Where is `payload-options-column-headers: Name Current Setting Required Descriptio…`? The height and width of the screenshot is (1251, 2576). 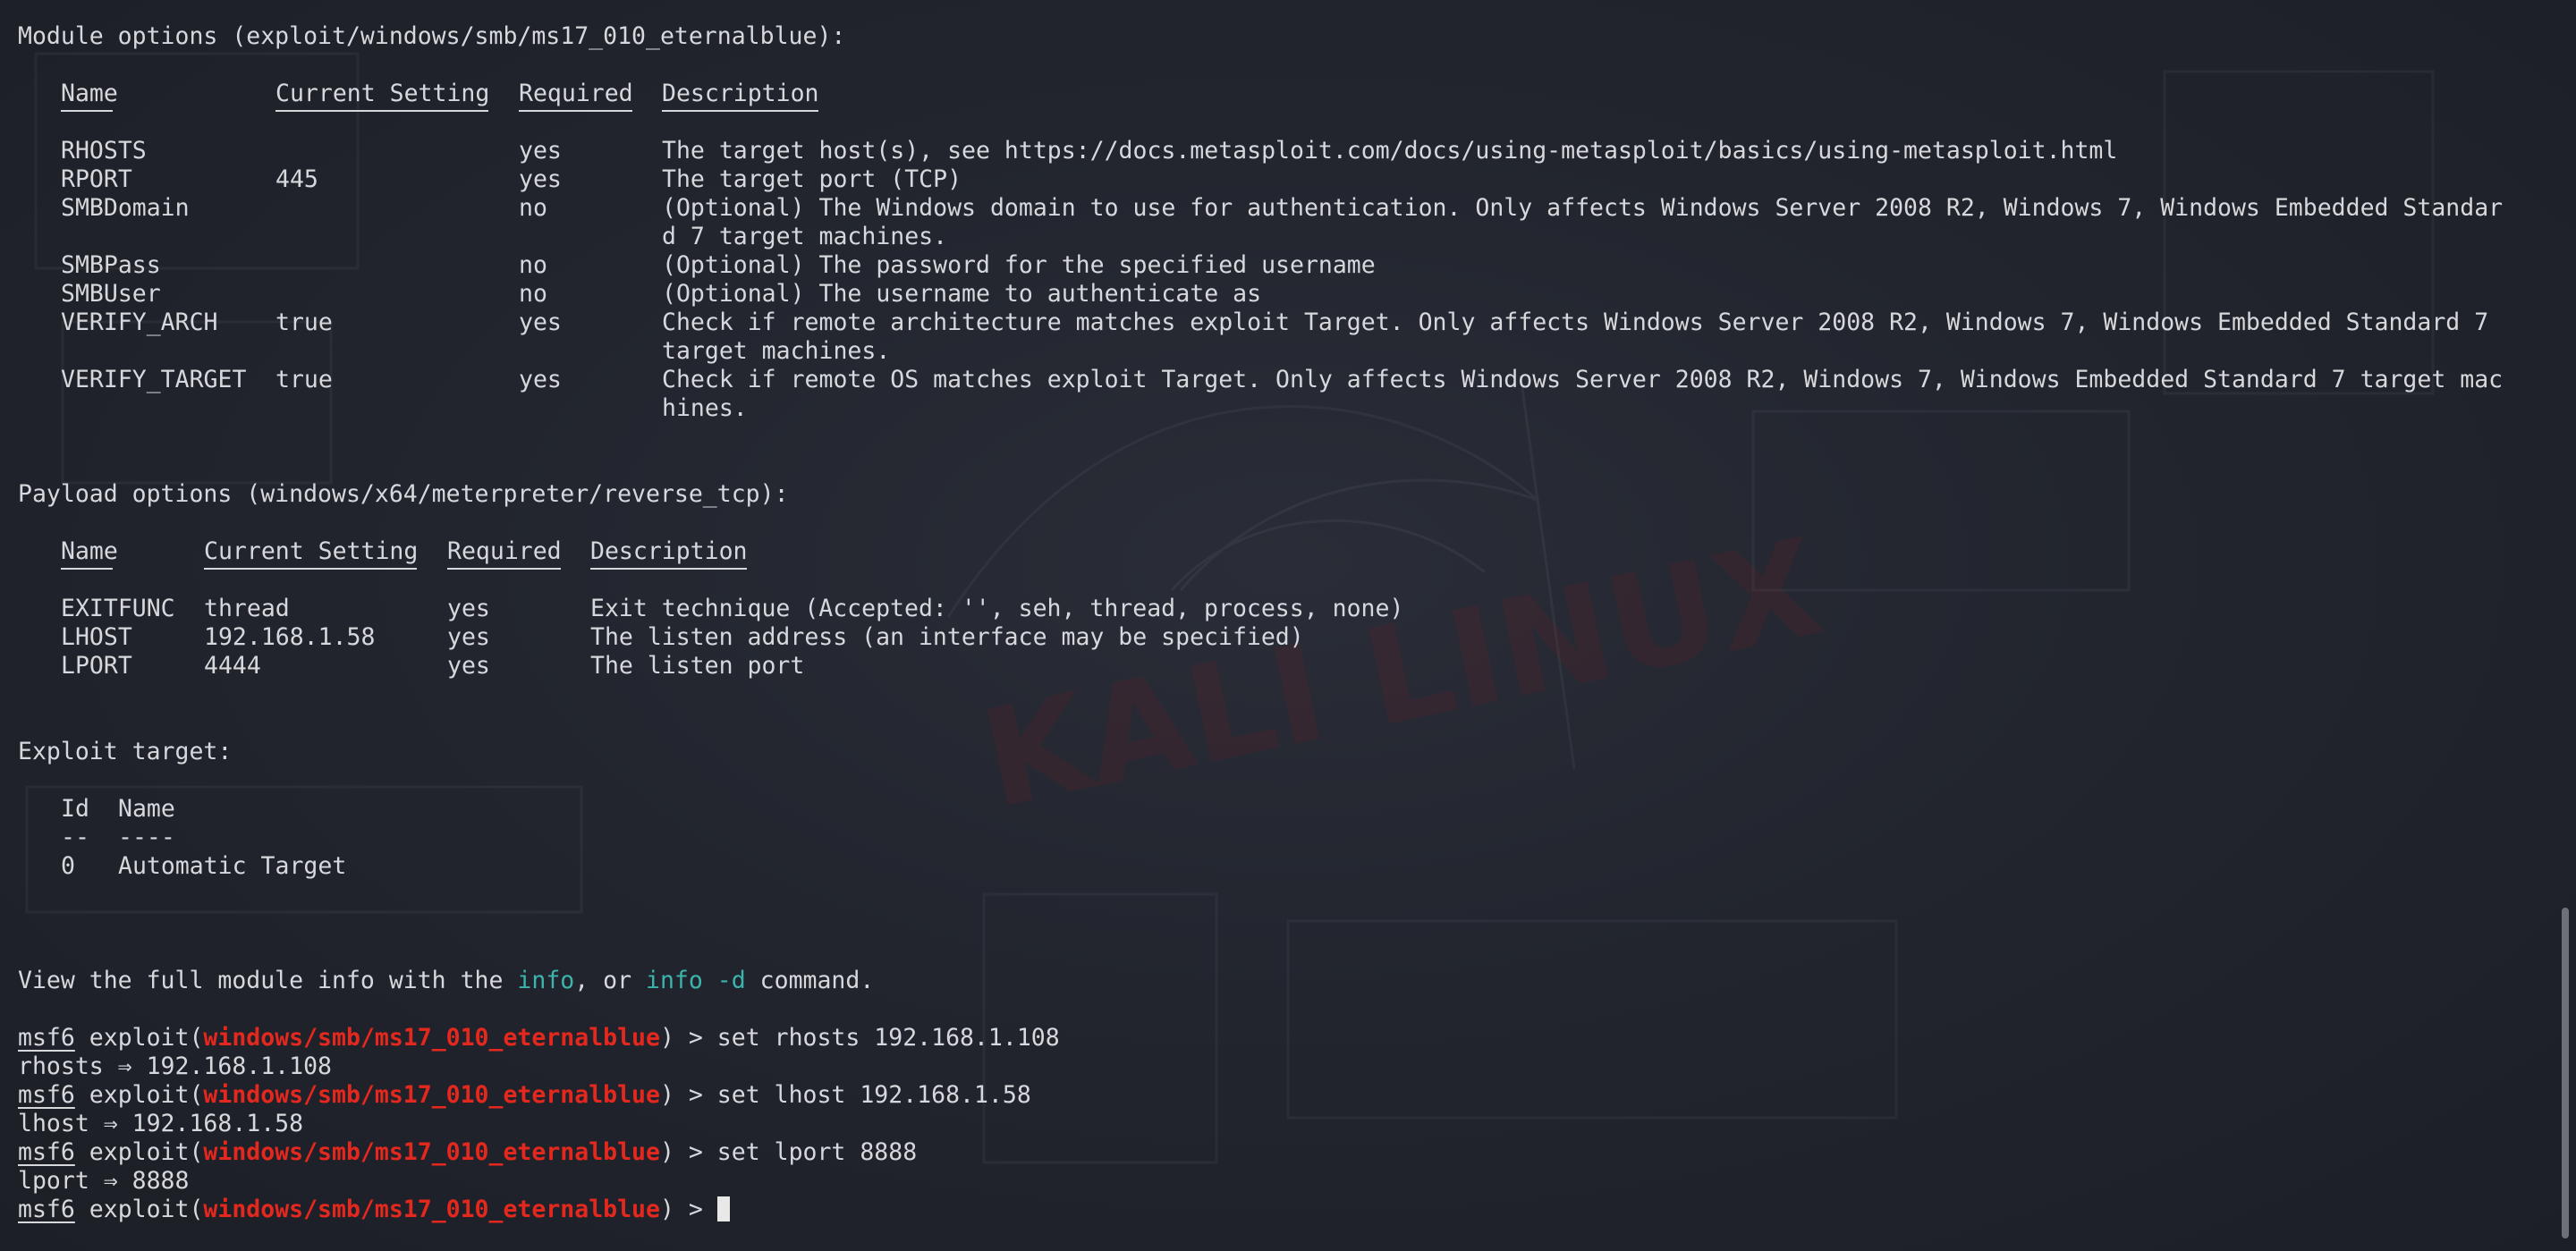 payload-options-column-headers: Name Current Setting Required Descriptio… is located at coordinates (383, 553).